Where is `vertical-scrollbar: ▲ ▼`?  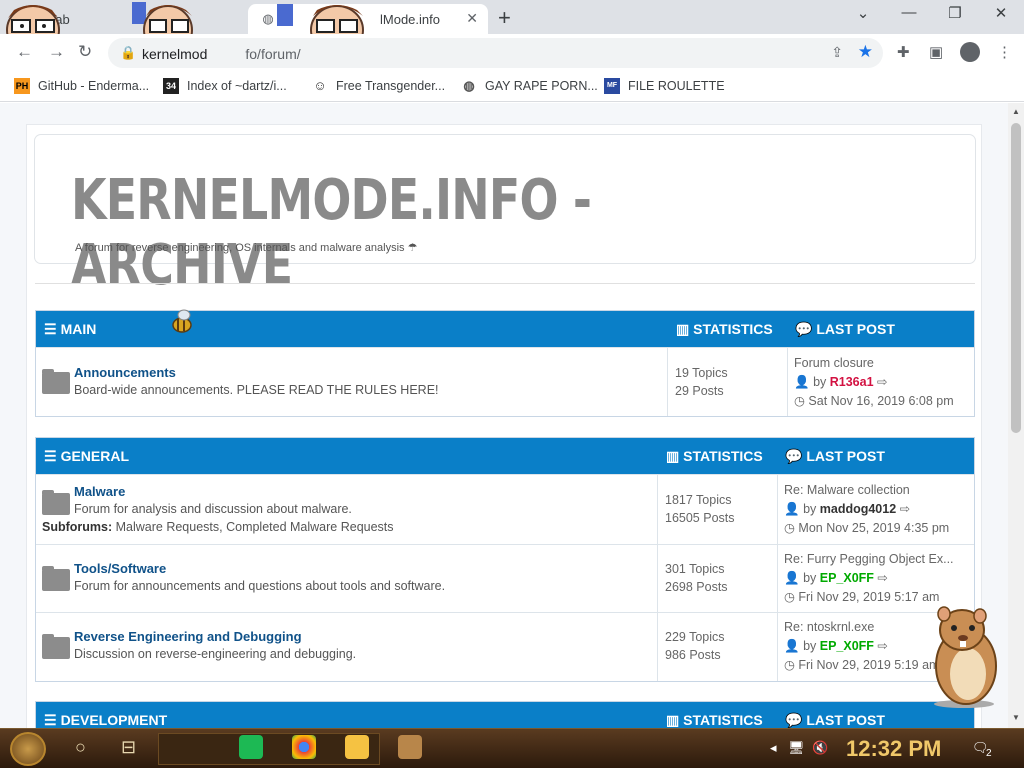 vertical-scrollbar: ▲ ▼ is located at coordinates (1016, 415).